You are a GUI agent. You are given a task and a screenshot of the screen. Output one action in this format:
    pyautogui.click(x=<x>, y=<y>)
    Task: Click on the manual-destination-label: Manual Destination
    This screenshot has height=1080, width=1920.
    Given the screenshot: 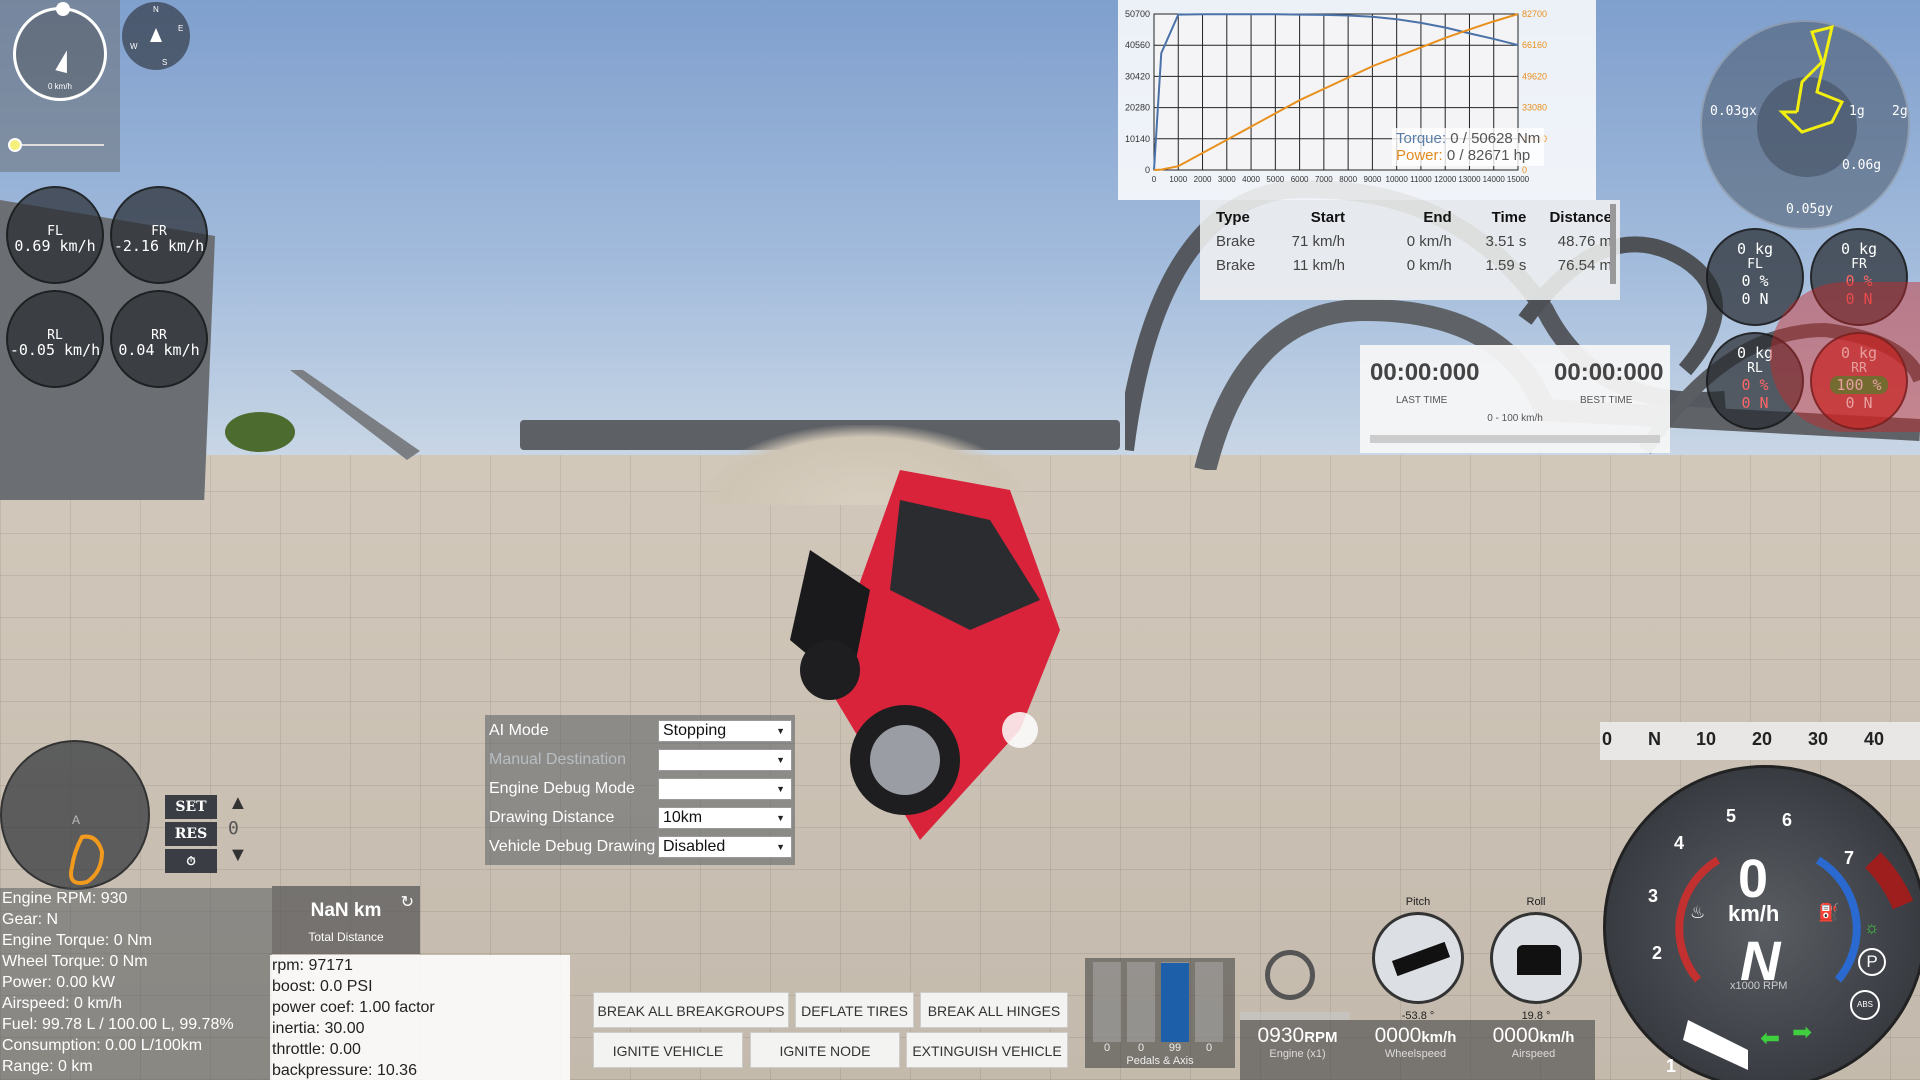 What is the action you would take?
    pyautogui.click(x=557, y=759)
    